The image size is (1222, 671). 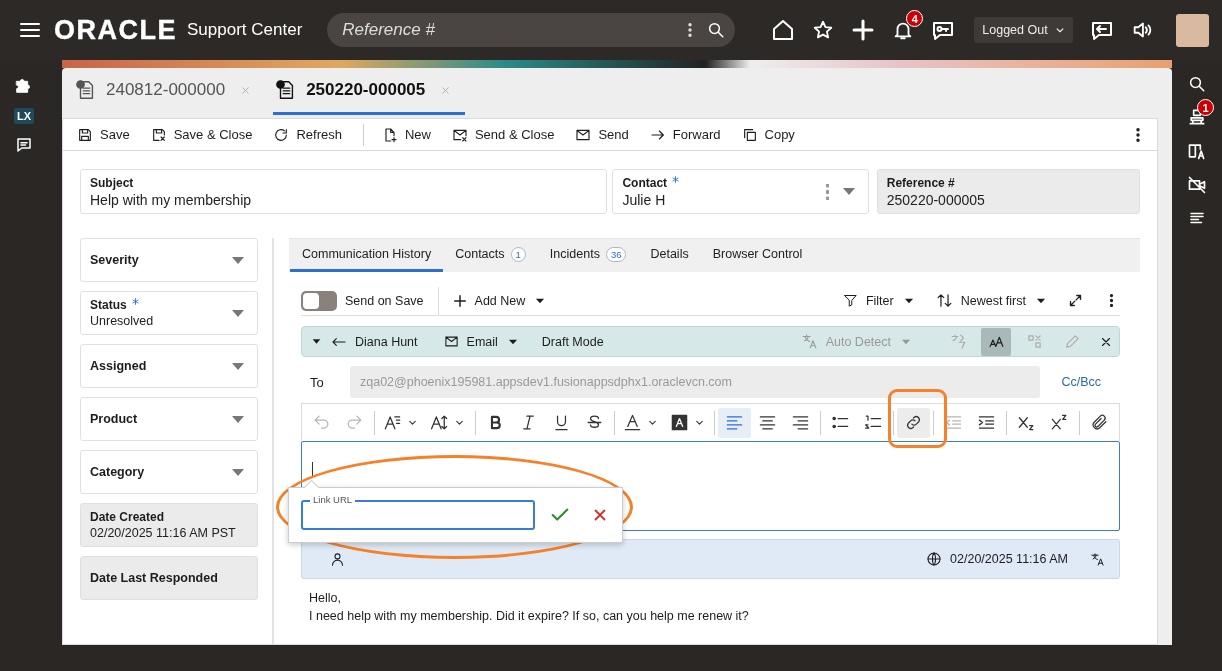 What do you see at coordinates (1075, 300) in the screenshot?
I see `expand-icon` at bounding box center [1075, 300].